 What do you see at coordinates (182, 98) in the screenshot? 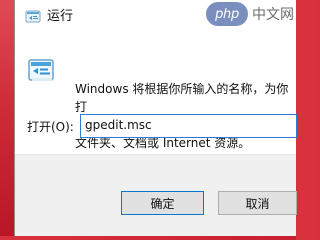
I see `description-line-1: Windows 将根据你所输入的名称，为你打` at bounding box center [182, 98].